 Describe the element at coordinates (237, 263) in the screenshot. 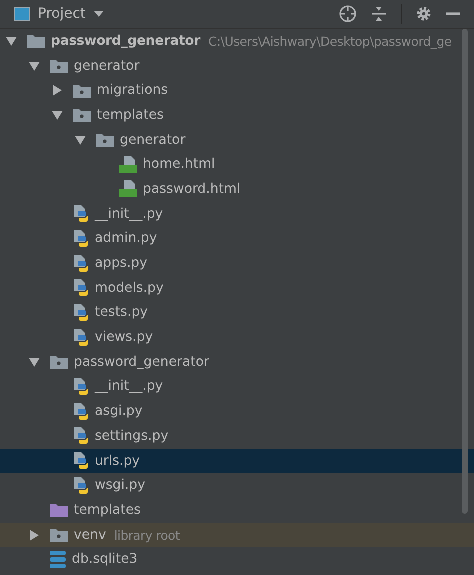

I see `tree-row: apps.py` at that location.